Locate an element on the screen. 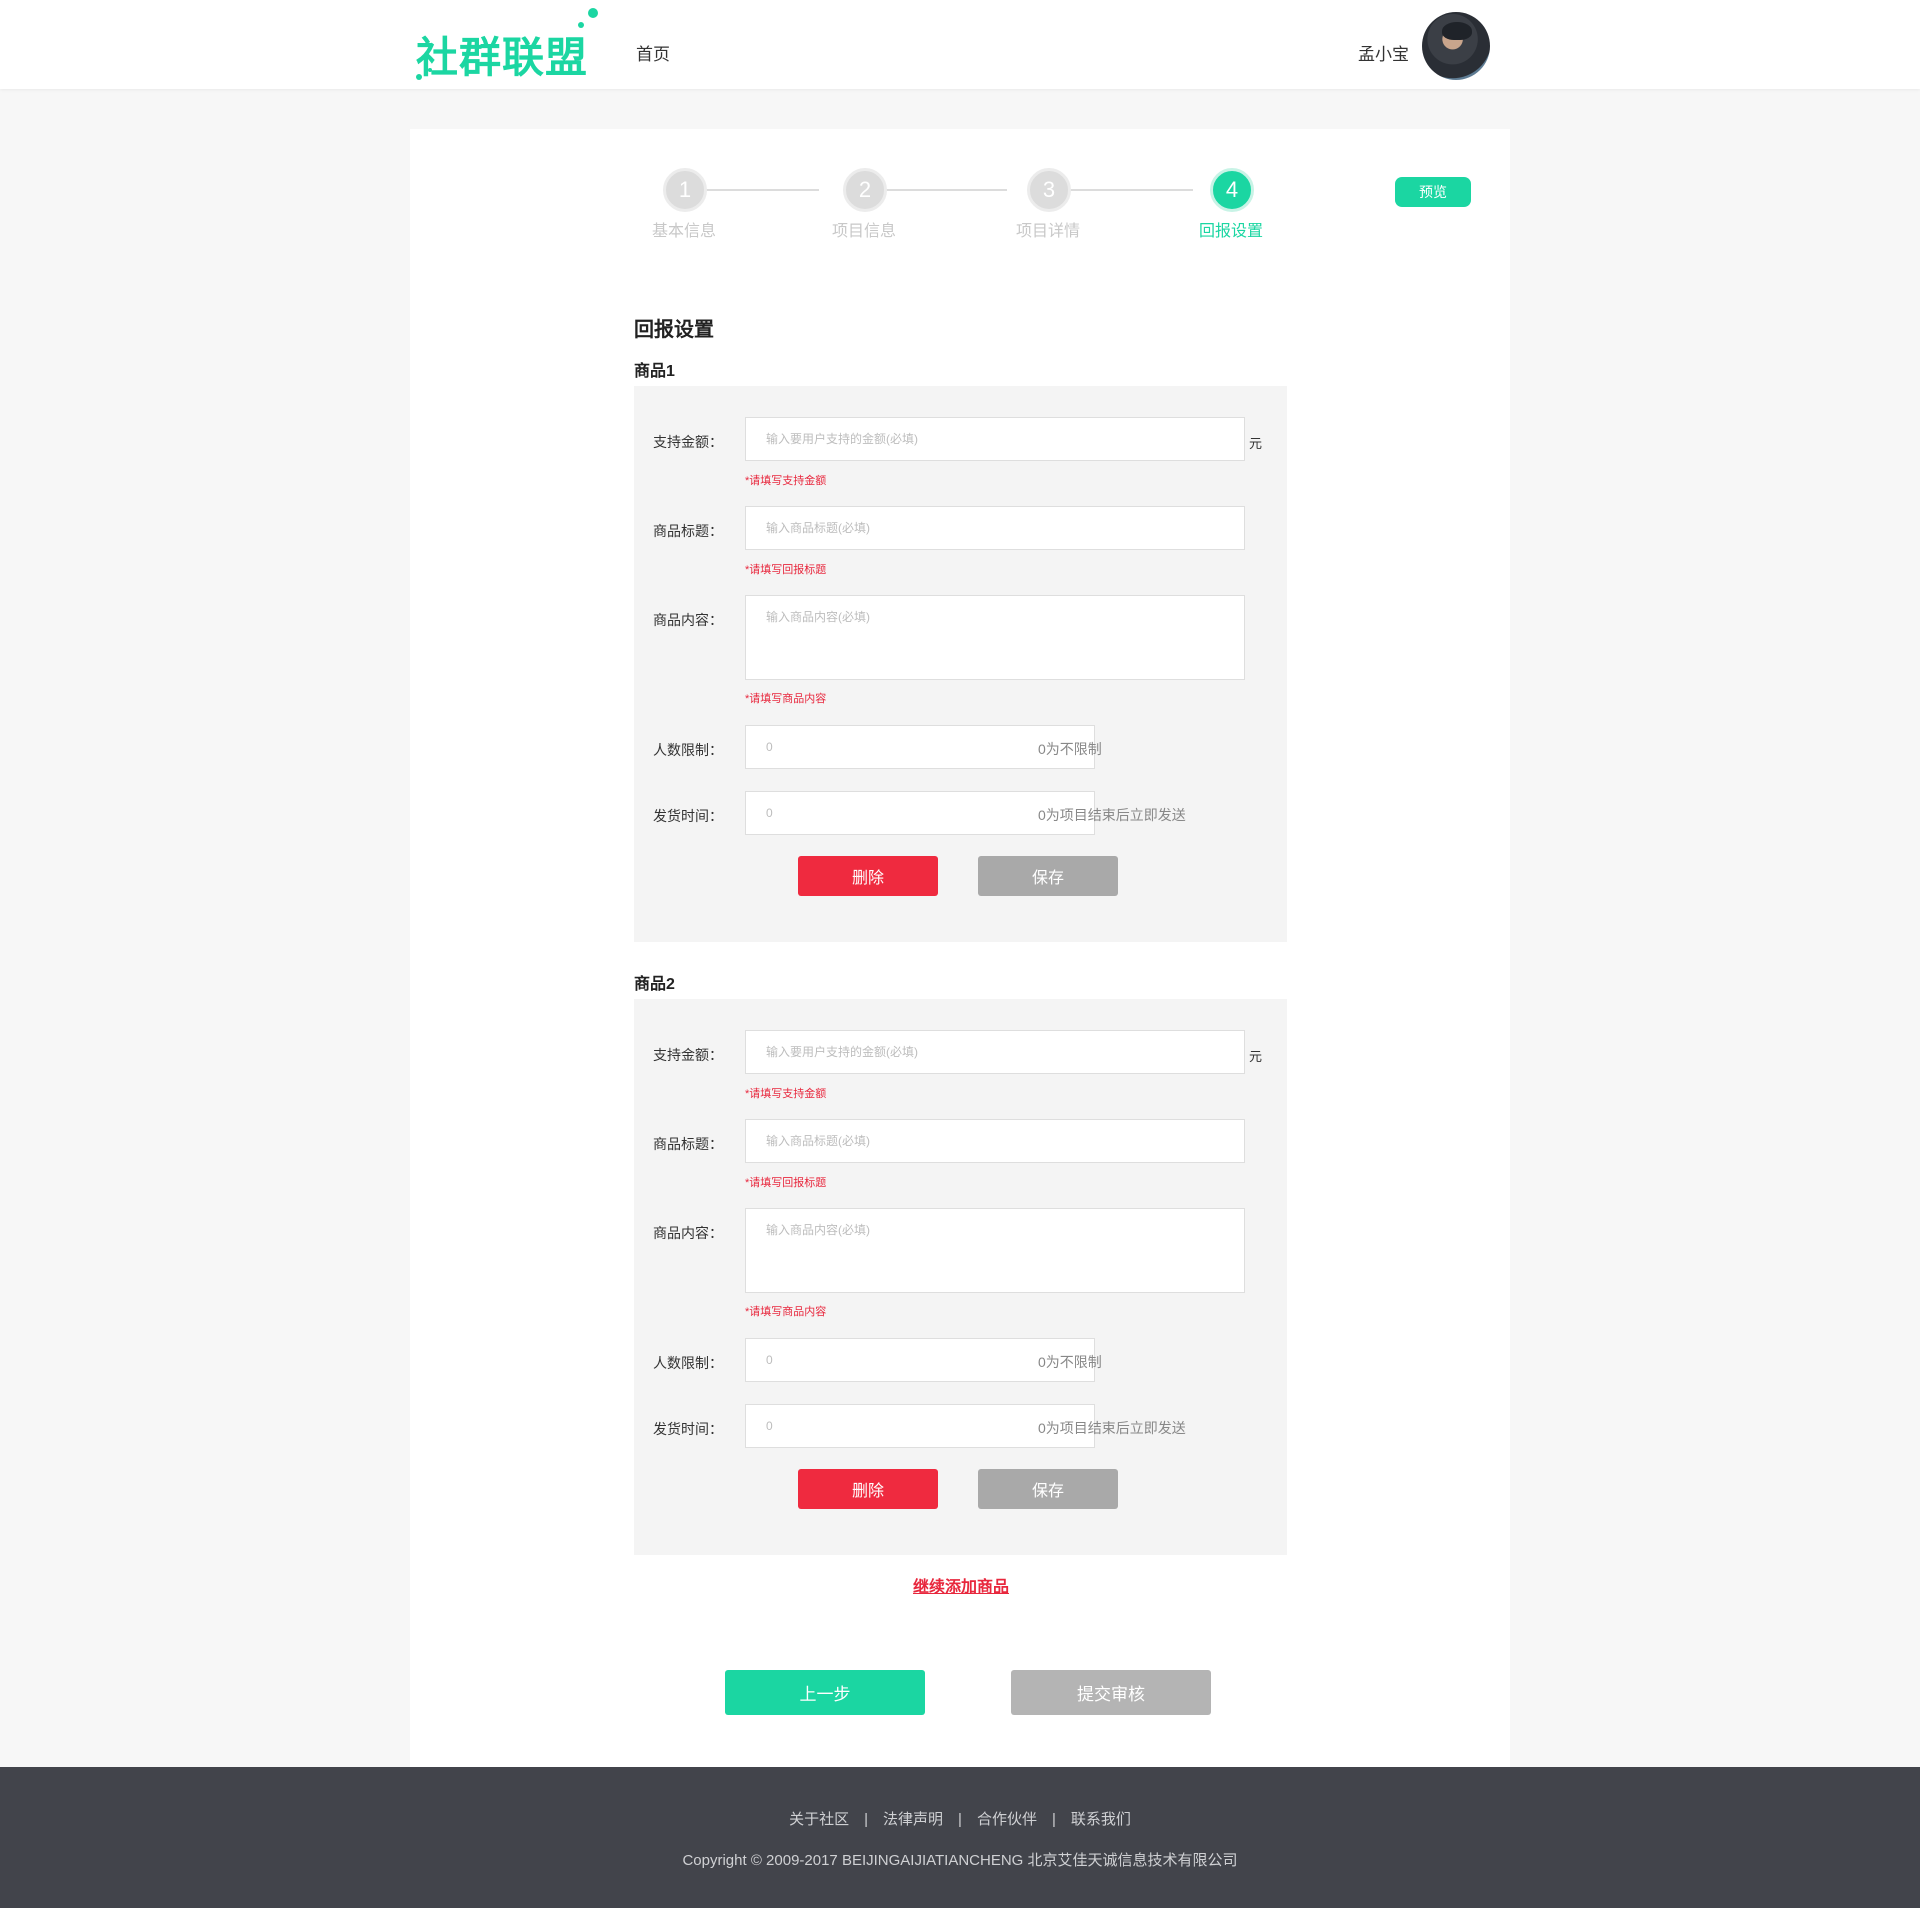 The image size is (1920, 1908). nav-home-link: 首页 is located at coordinates (653, 52).